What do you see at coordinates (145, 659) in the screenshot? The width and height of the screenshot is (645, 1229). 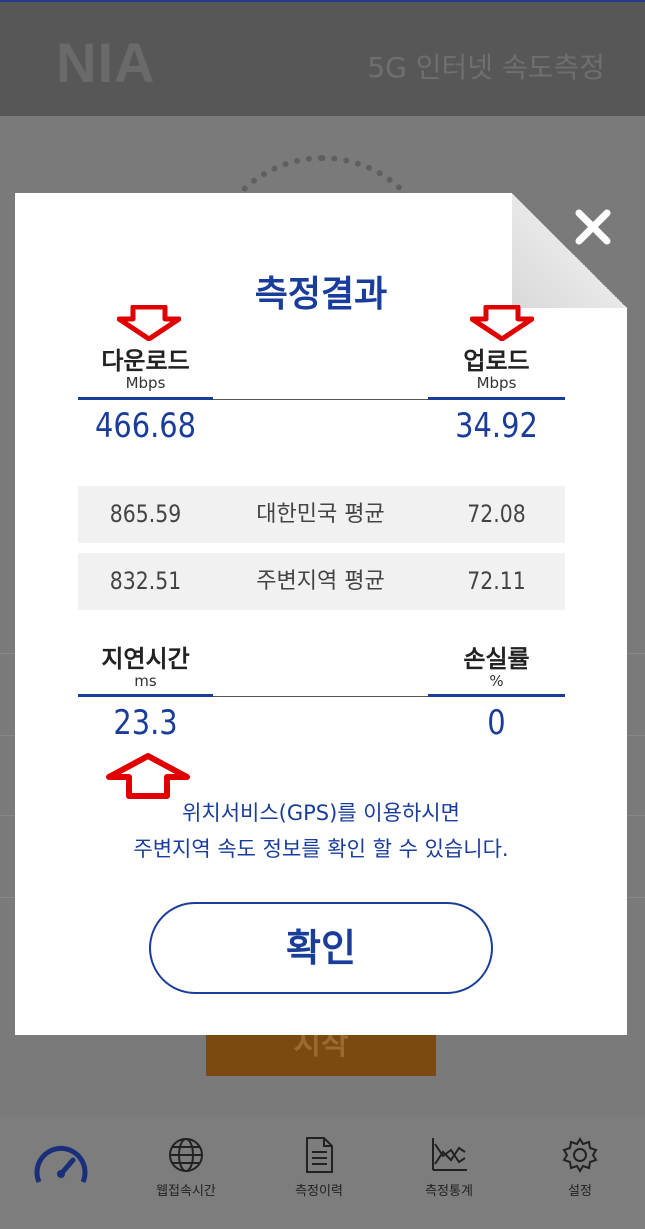 I see `latency-label: 지연시간` at bounding box center [145, 659].